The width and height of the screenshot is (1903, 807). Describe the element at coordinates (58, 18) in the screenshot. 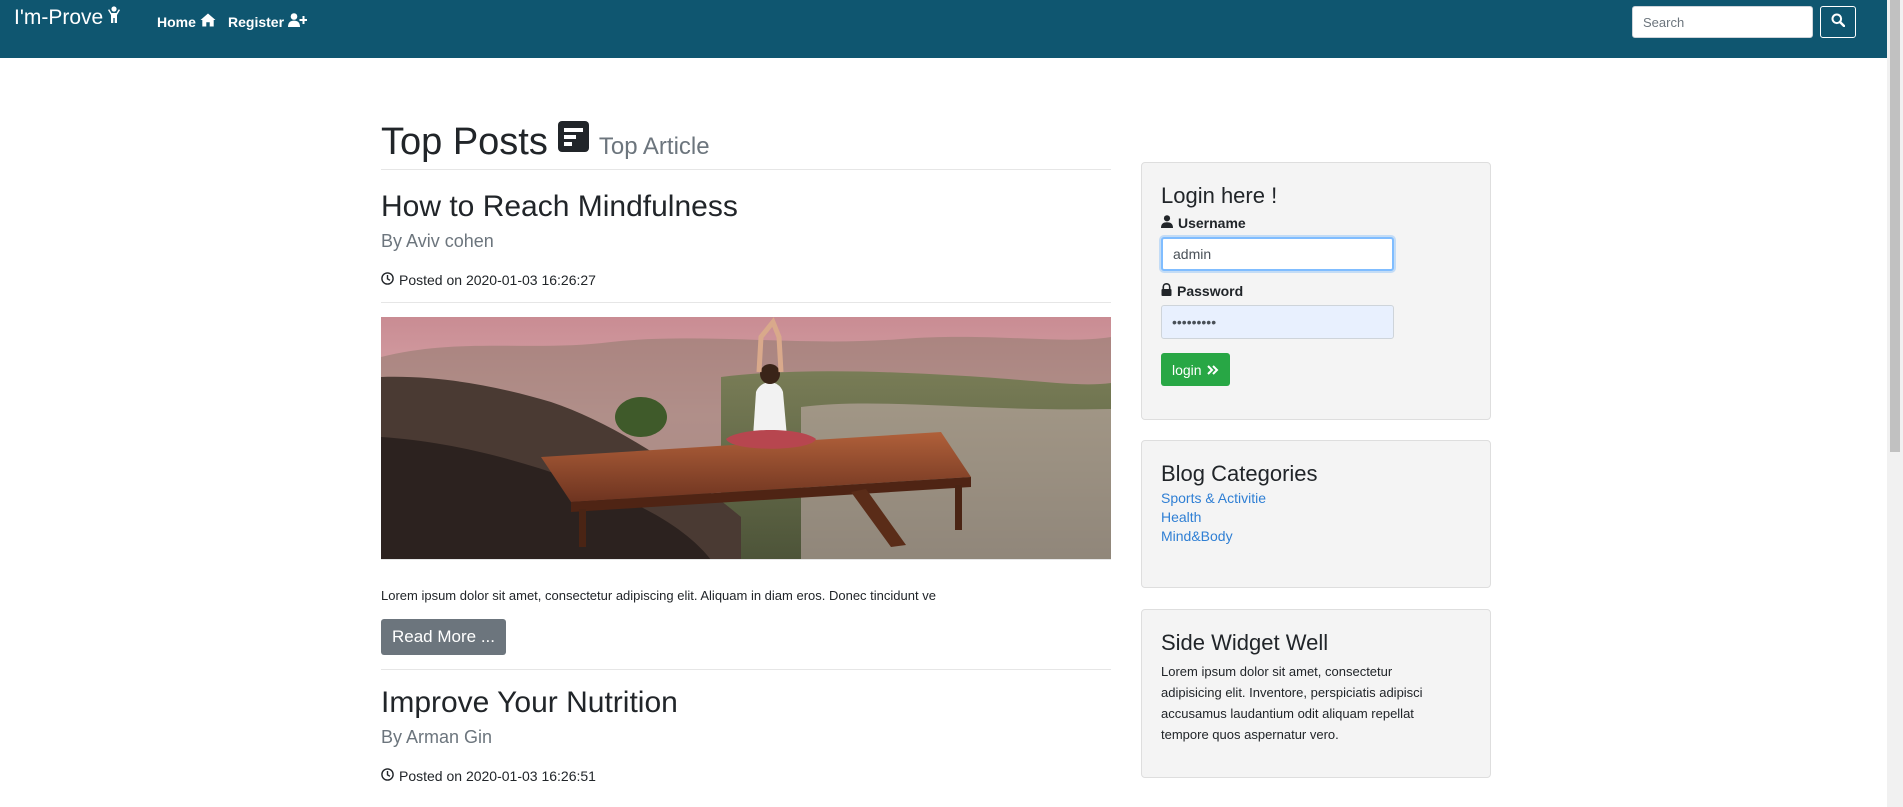

I see `brand-name: I'm-Prove` at that location.